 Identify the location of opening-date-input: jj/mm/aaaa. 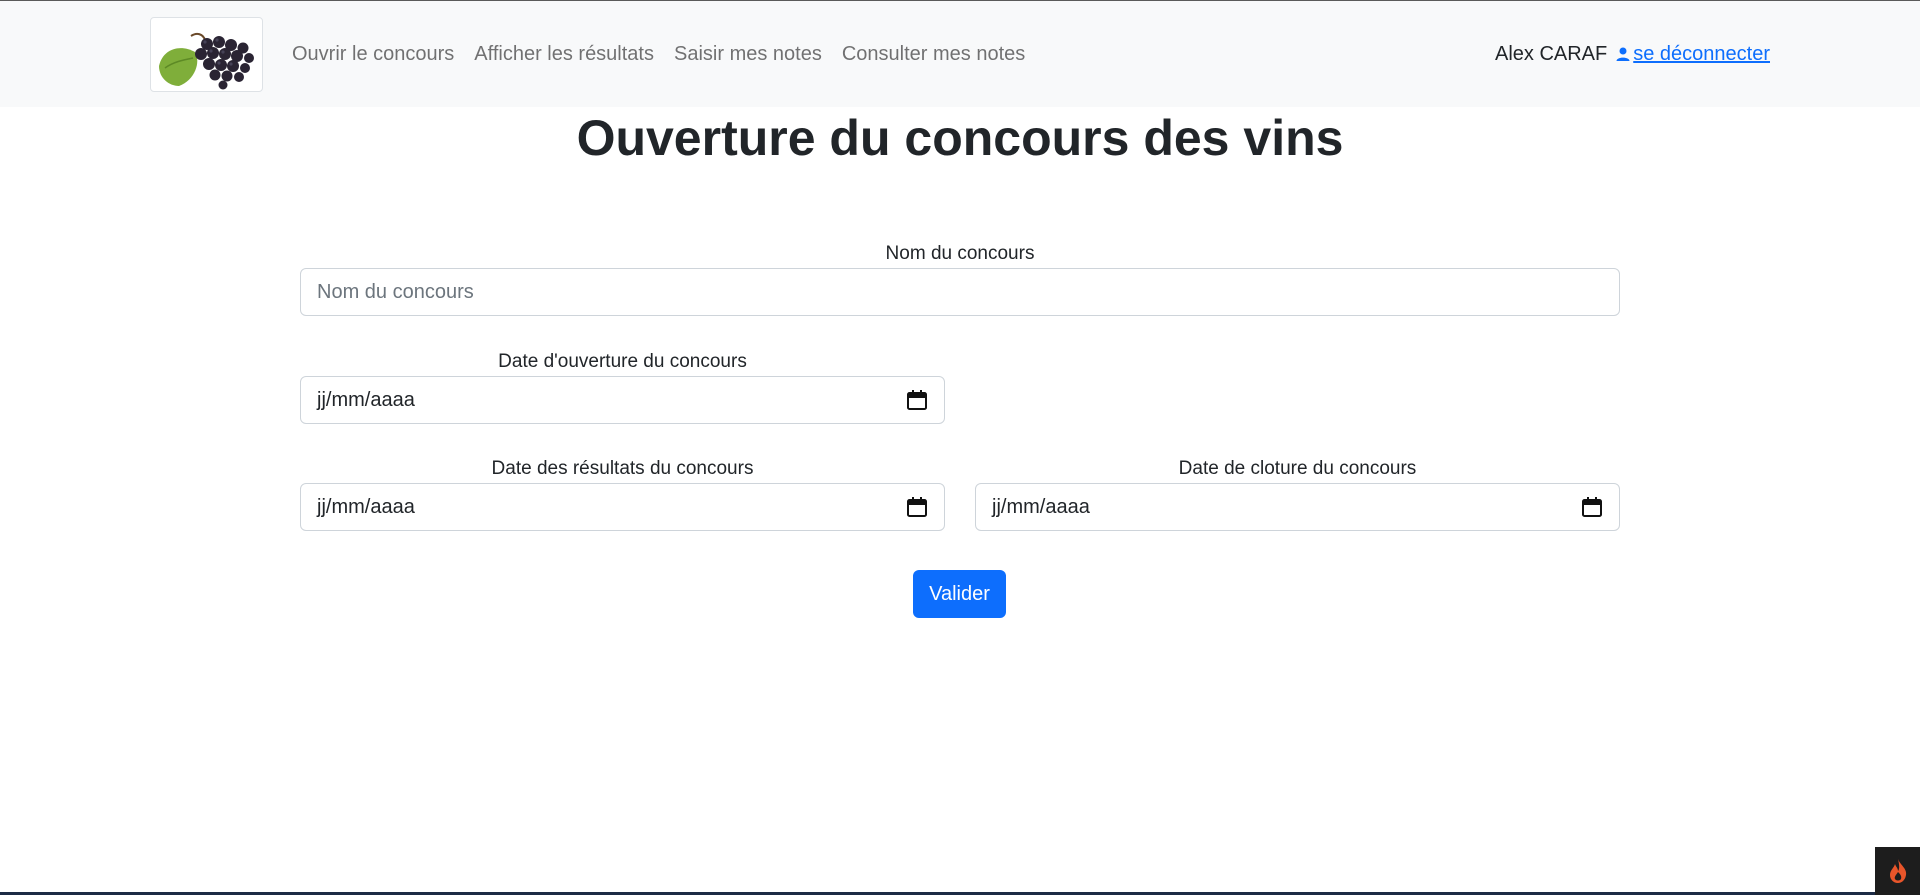
(622, 400).